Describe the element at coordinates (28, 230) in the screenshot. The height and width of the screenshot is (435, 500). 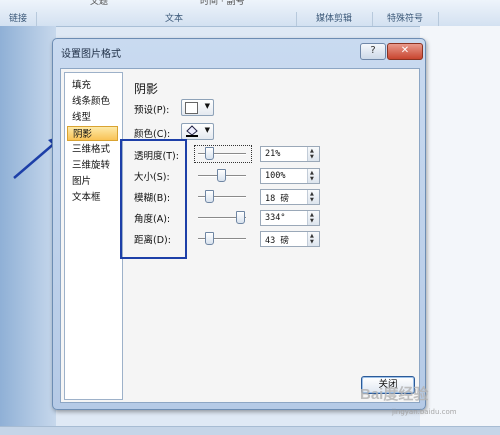
I see `background-panel` at that location.